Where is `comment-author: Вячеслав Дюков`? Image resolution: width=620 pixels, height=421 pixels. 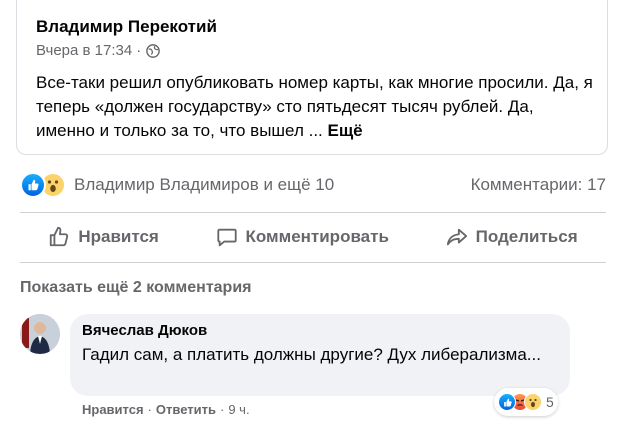 comment-author: Вячеслав Дюков is located at coordinates (320, 330).